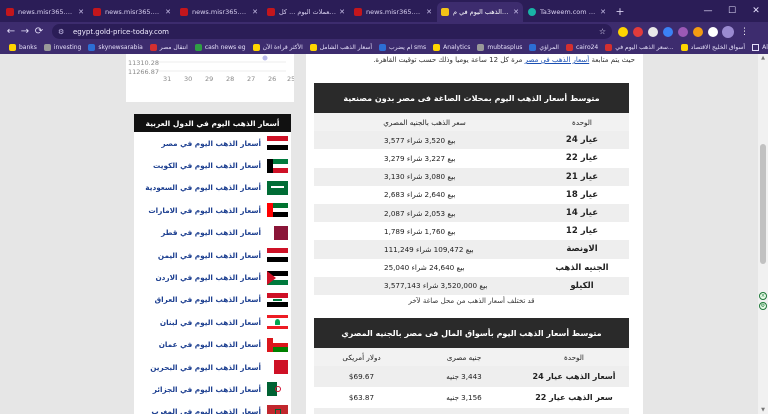 This screenshot has height=414, width=768. What do you see at coordinates (712, 47) in the screenshot?
I see `bookmark-item: أسواق الخليج الاقتصاد` at bounding box center [712, 47].